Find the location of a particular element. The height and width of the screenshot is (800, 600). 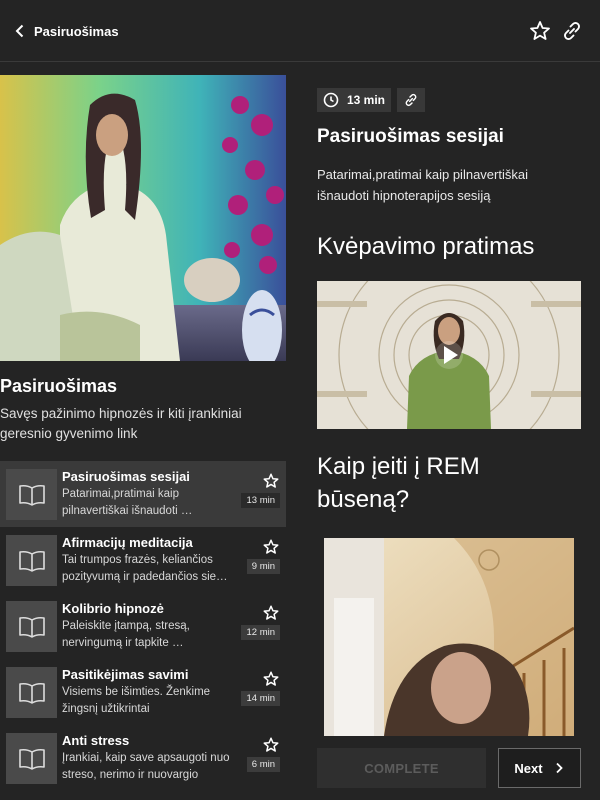

section-heading: Kaip įeiti į REM būseną? is located at coordinates (398, 483).